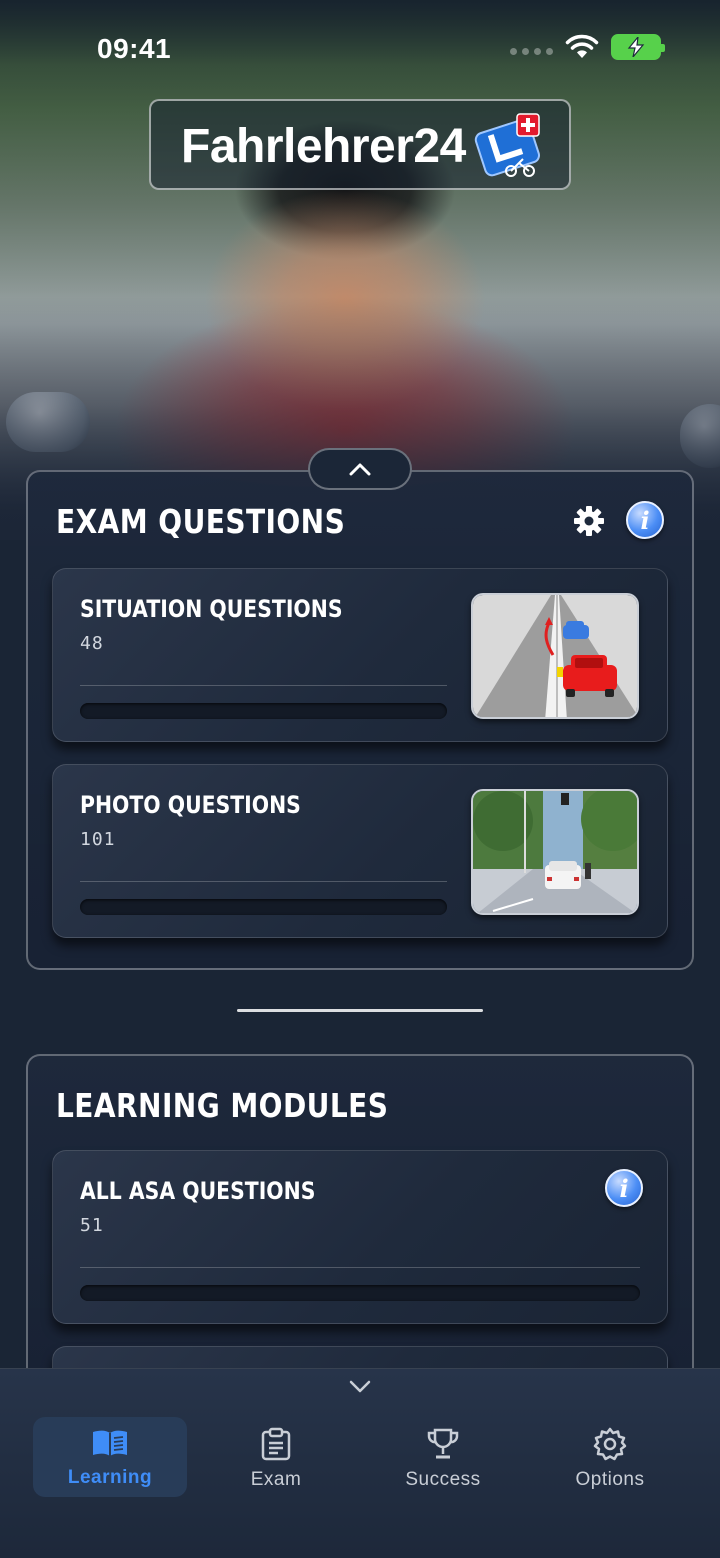 The image size is (720, 1558). Describe the element at coordinates (531, 51) in the screenshot. I see `cellular-signal-icon` at that location.